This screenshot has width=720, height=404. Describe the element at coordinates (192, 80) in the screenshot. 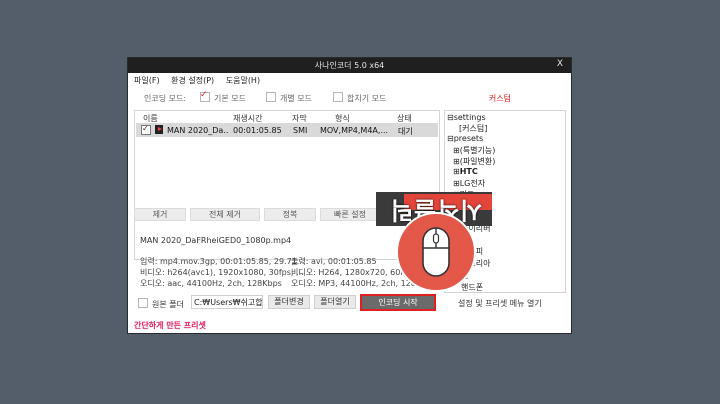

I see `menu-settings: 환경 설정(P)` at that location.